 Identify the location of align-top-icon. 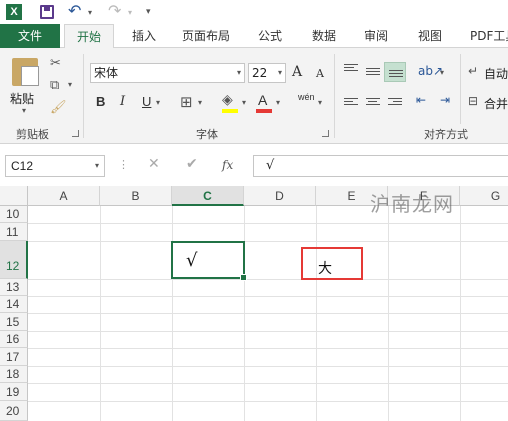
(351, 69).